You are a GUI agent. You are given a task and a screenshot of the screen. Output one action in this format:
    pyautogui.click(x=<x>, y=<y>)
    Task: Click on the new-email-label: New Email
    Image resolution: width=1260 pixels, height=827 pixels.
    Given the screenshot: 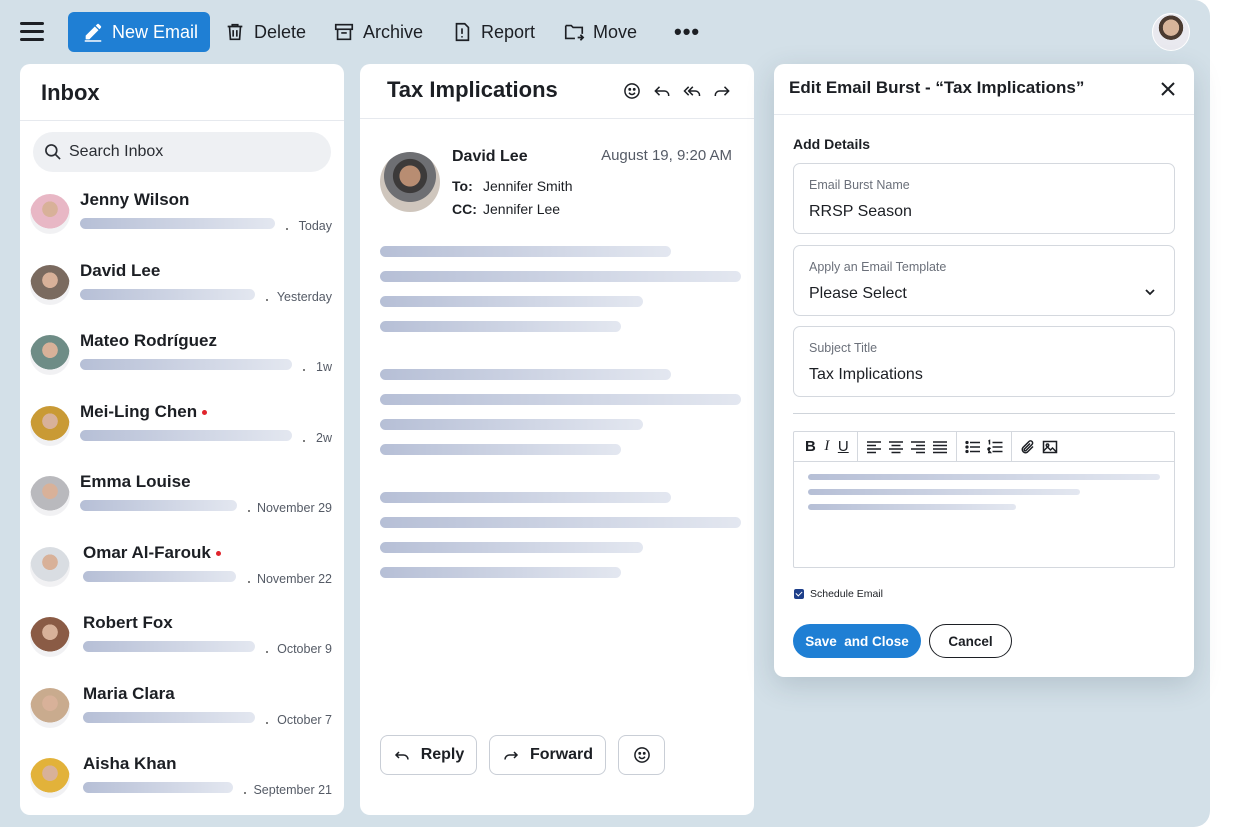 What is the action you would take?
    pyautogui.click(x=155, y=31)
    